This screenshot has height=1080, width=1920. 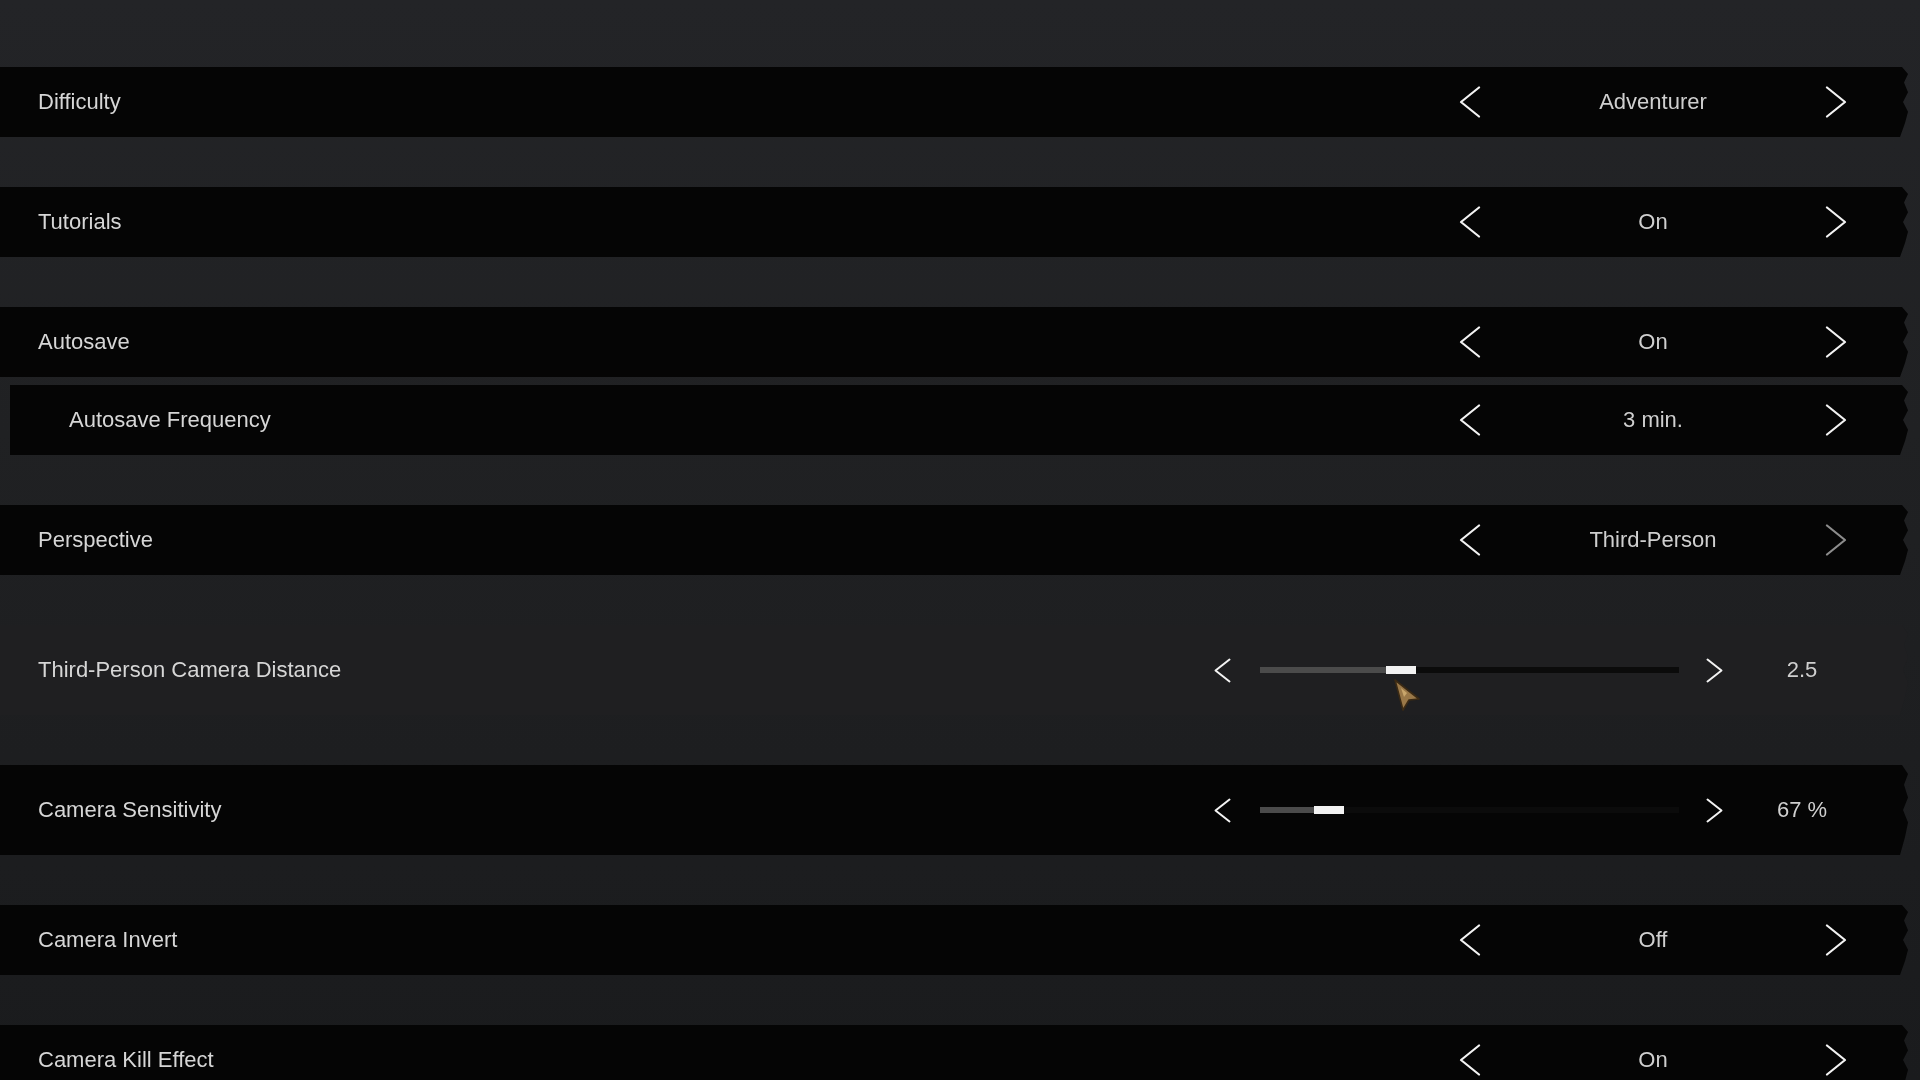 What do you see at coordinates (130, 810) in the screenshot?
I see `setting-label: Camera Sensitivity` at bounding box center [130, 810].